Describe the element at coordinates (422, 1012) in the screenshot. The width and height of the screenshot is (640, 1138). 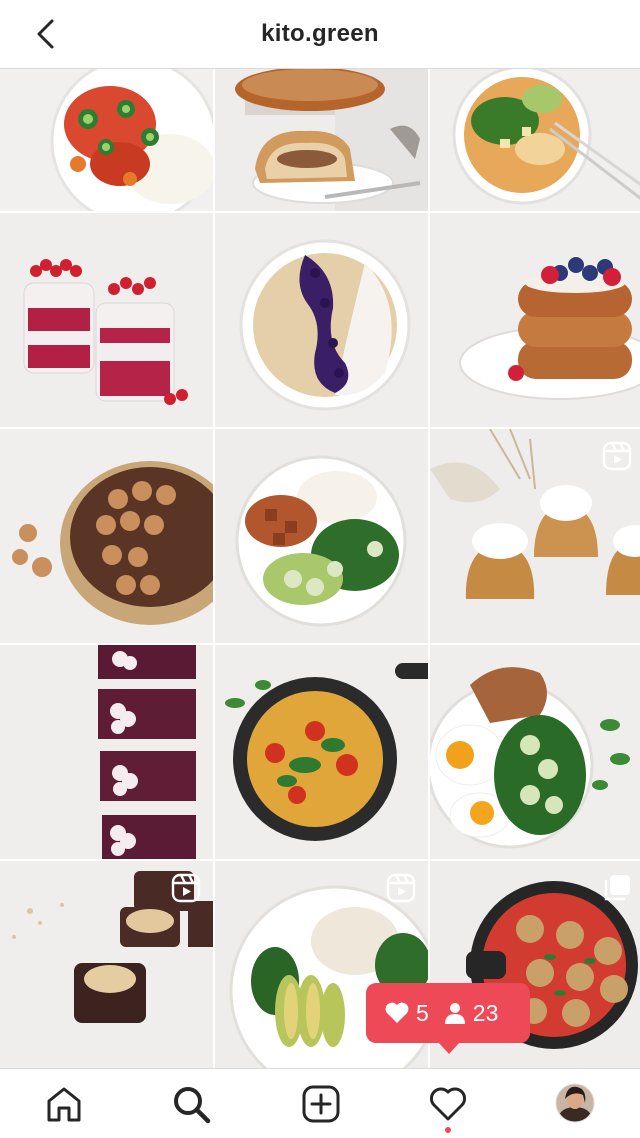
I see `likes-count: 5` at that location.